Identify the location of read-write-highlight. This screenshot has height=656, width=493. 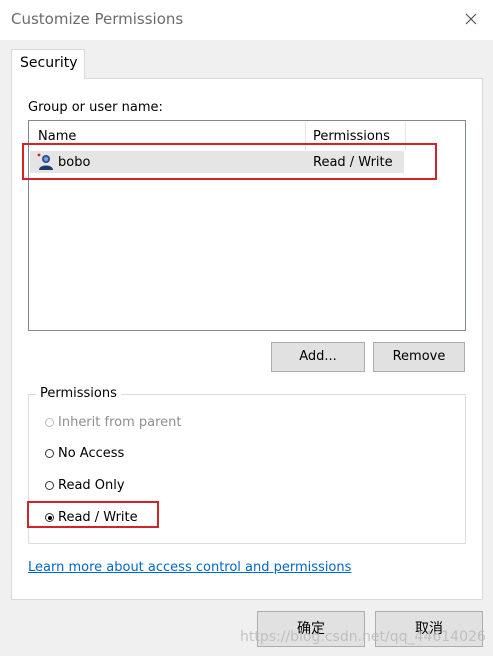
(93, 514).